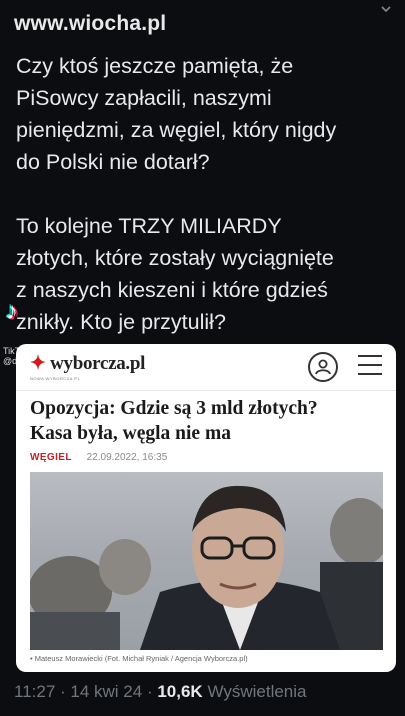 The image size is (405, 716). I want to click on tiktok-logo-icon: ♪, so click(12, 311).